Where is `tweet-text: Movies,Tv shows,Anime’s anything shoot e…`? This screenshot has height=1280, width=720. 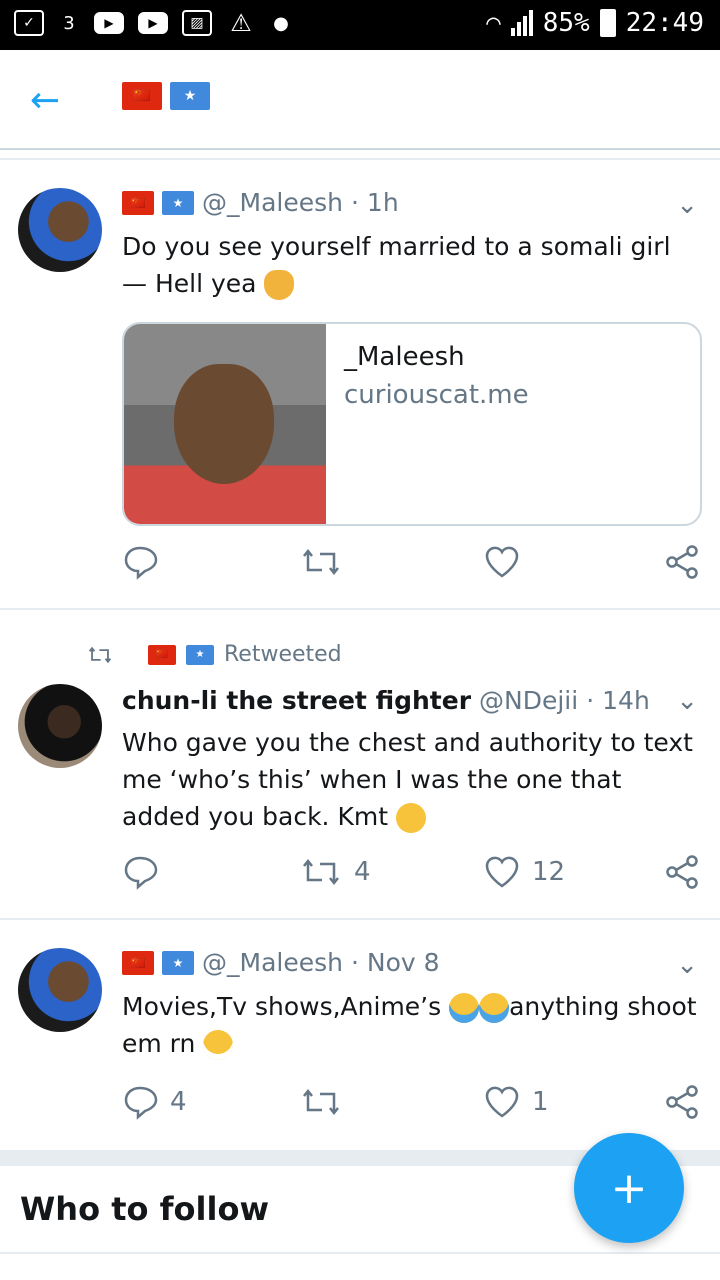 tweet-text: Movies,Tv shows,Anime’s anything shoot e… is located at coordinates (412, 1025).